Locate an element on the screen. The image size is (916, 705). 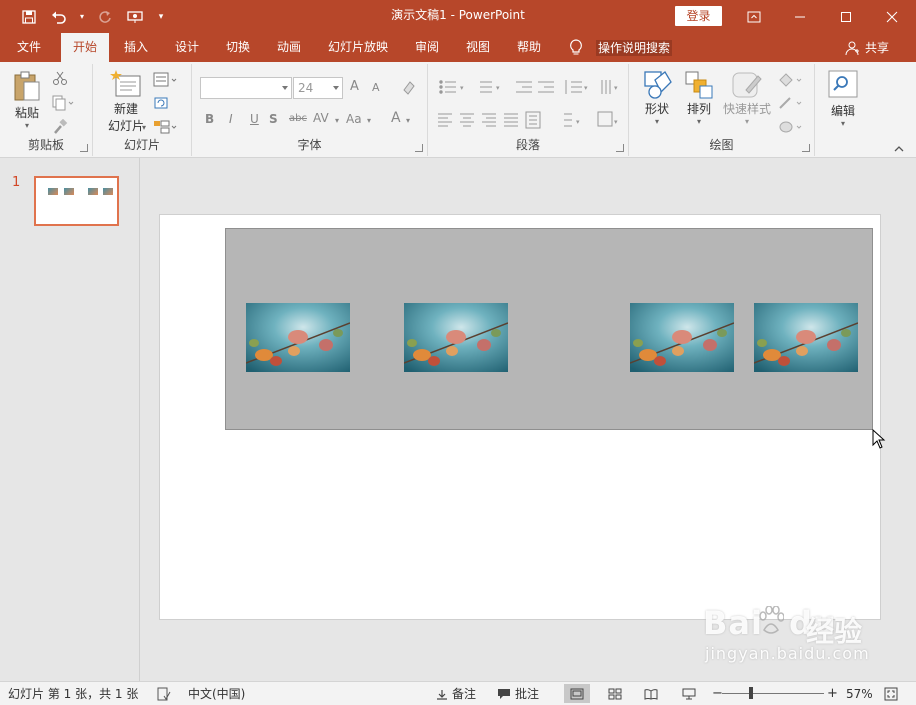
format-painter-icon is located at coordinates (60, 126).